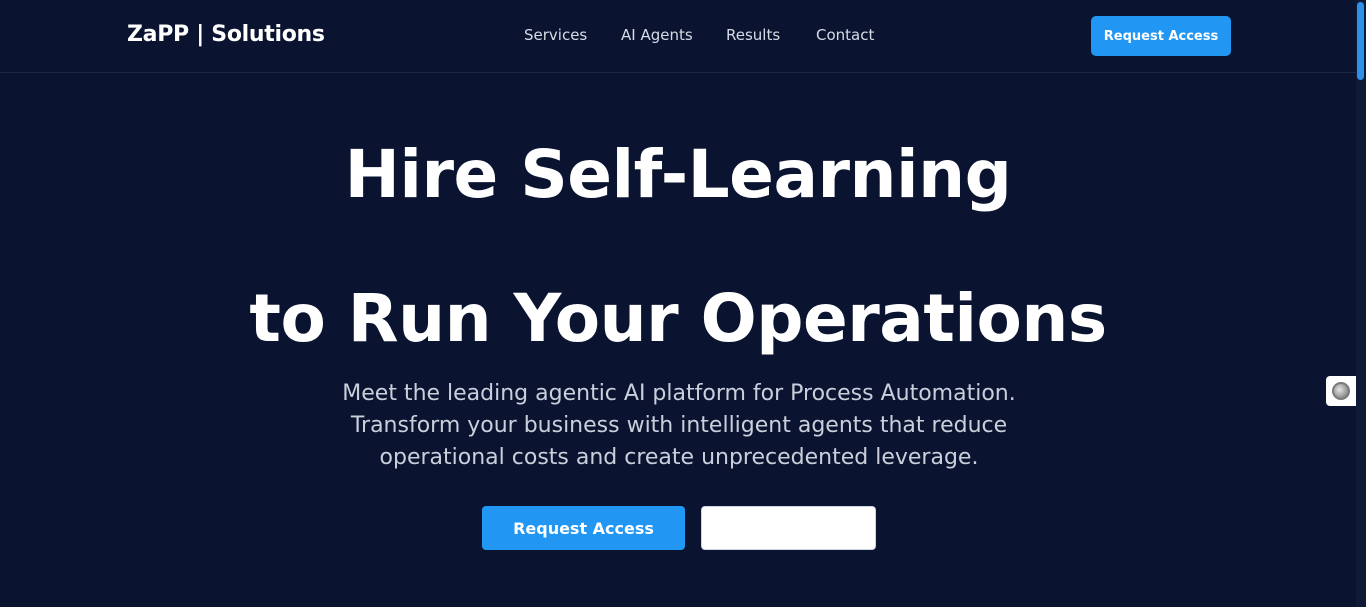 Image resolution: width=1366 pixels, height=607 pixels. What do you see at coordinates (753, 35) in the screenshot?
I see `nav-link-results: Results` at bounding box center [753, 35].